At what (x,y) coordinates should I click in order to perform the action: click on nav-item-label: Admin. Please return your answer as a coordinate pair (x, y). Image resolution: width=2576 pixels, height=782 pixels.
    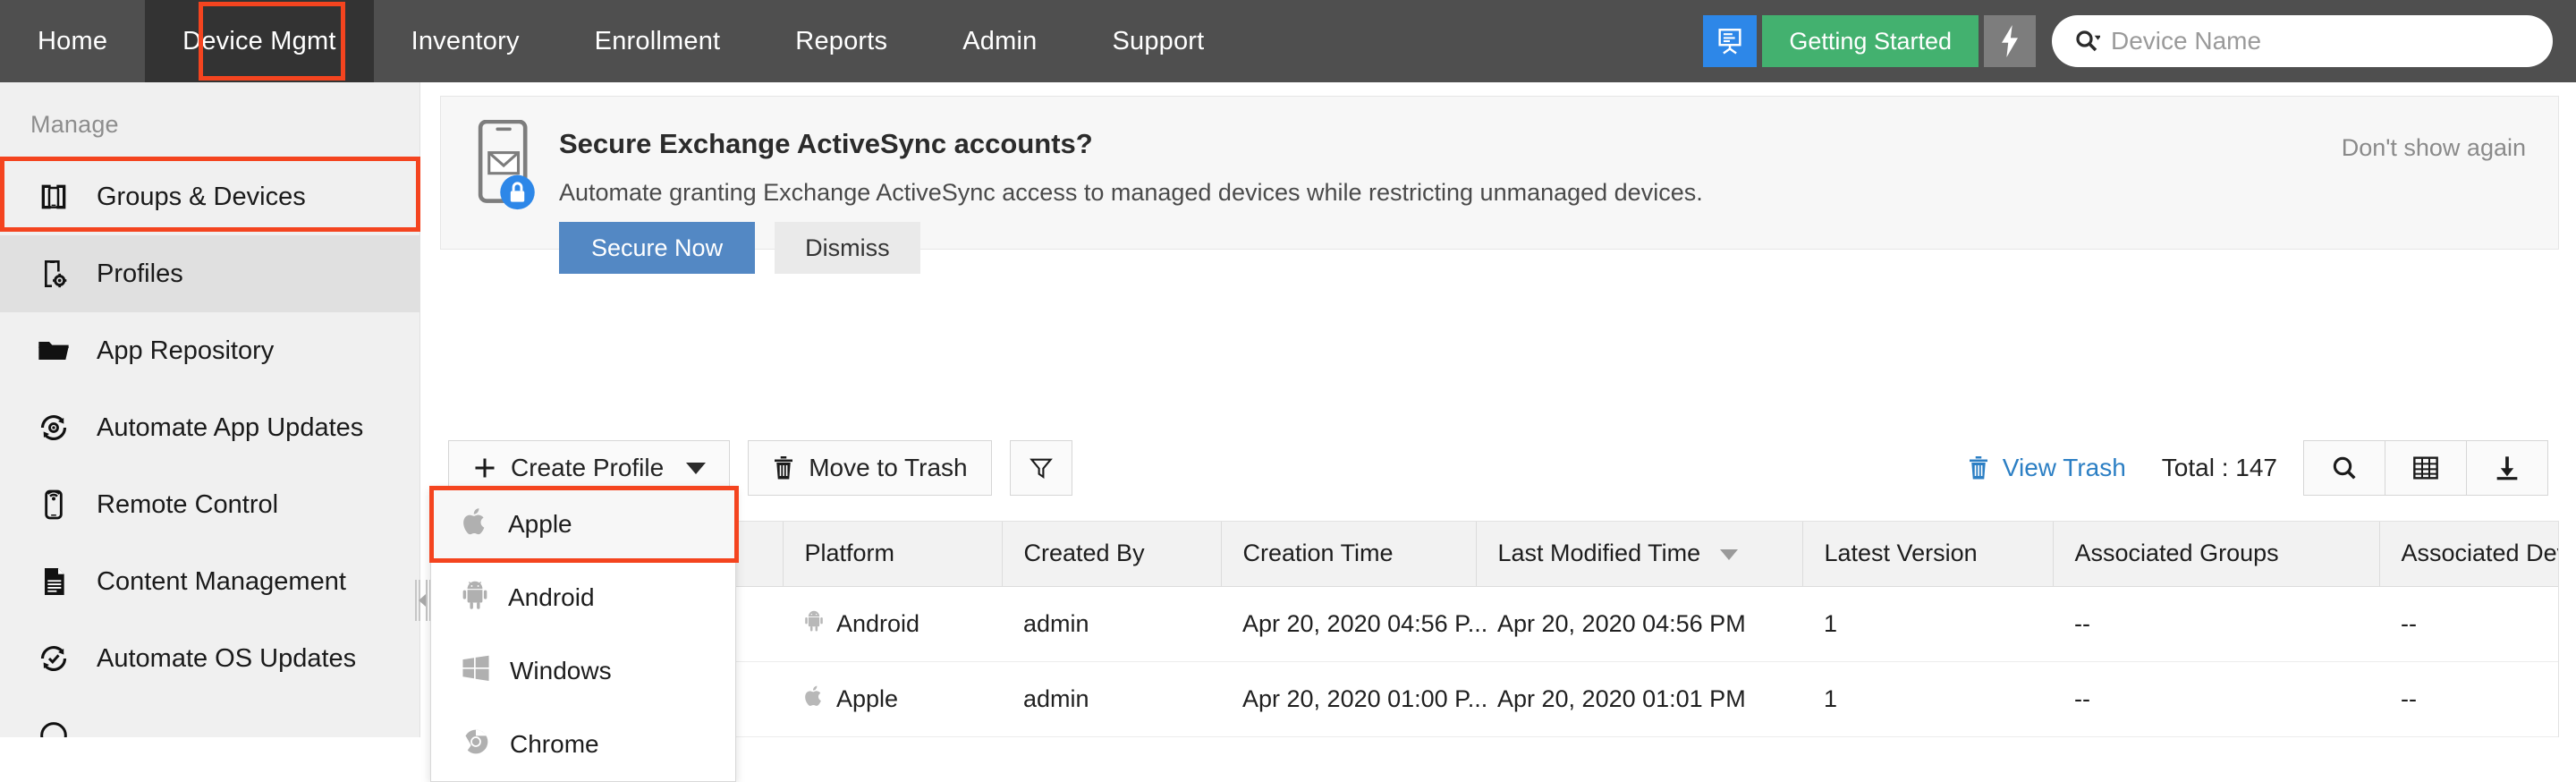
    Looking at the image, I should click on (1000, 40).